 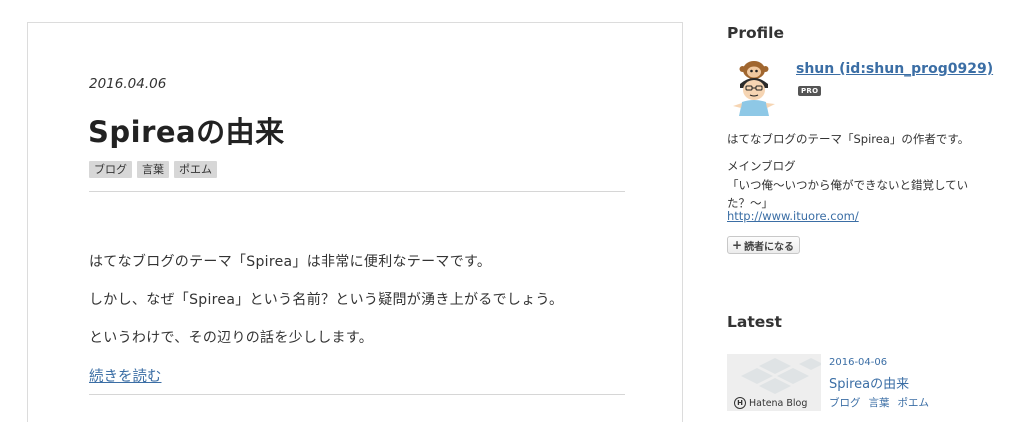 I want to click on avatar, so click(x=756, y=87).